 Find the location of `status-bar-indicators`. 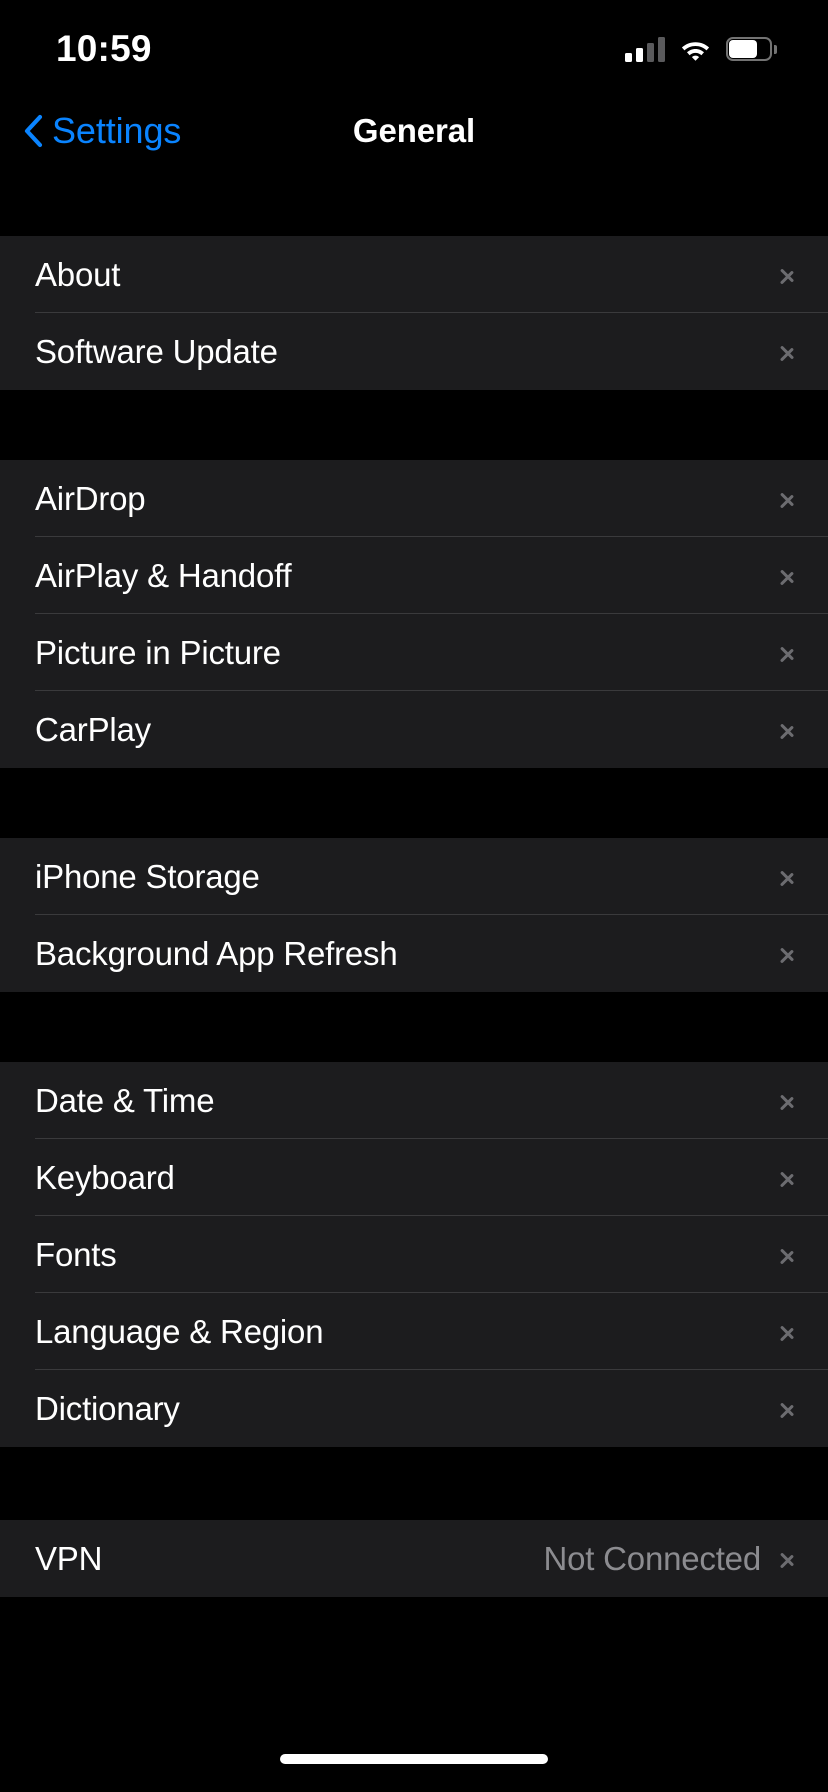

status-bar-indicators is located at coordinates (701, 49).